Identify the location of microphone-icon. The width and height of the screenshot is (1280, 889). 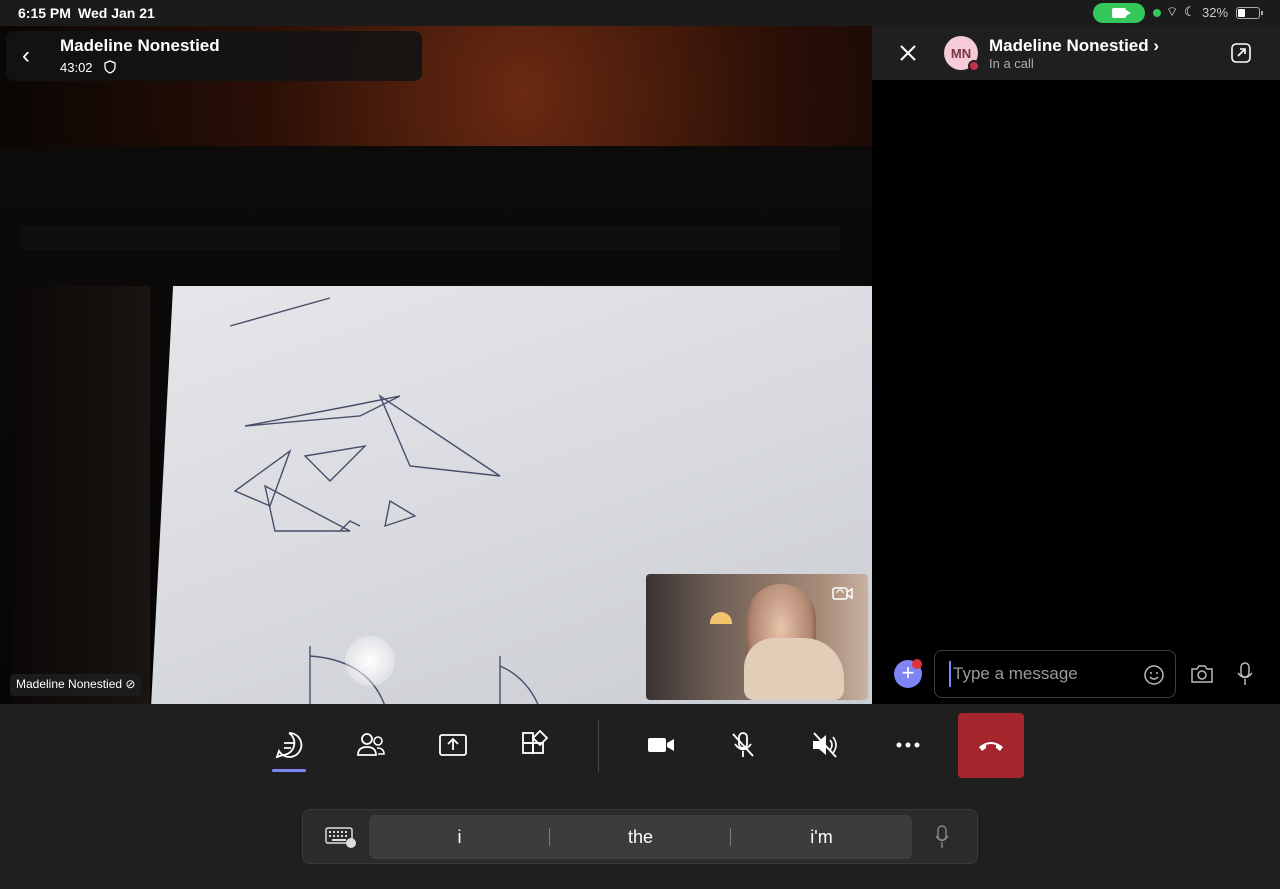
(1245, 674).